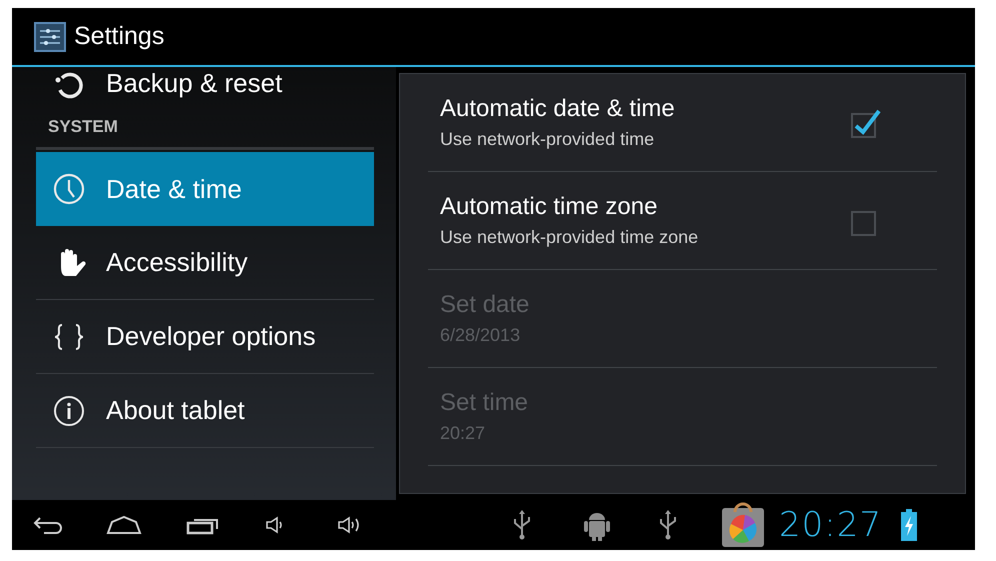 The width and height of the screenshot is (996, 561). What do you see at coordinates (119, 36) in the screenshot?
I see `window-title: Settings` at bounding box center [119, 36].